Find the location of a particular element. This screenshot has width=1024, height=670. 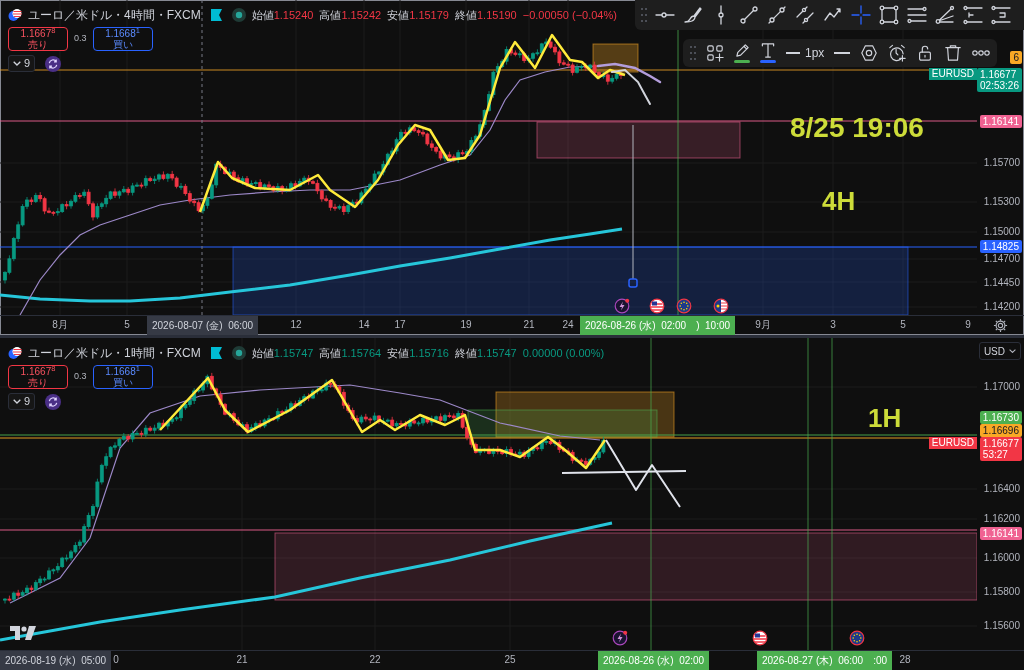

symbol-label: EURUSD is located at coordinates (952, 74).